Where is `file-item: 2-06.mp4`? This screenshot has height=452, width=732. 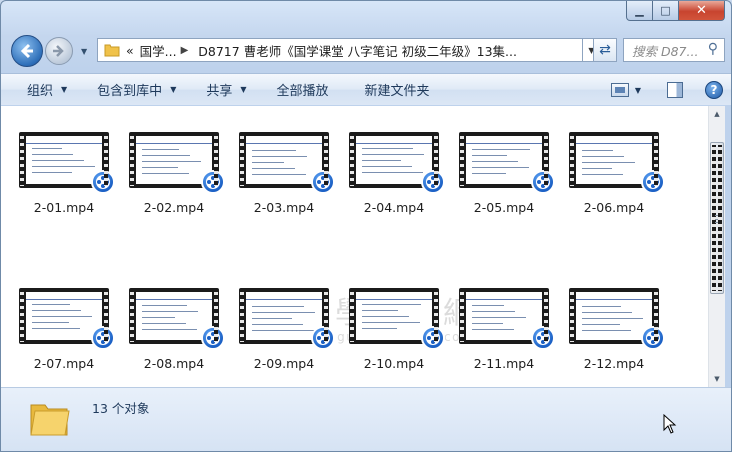 file-item: 2-06.mp4 is located at coordinates (612, 177).